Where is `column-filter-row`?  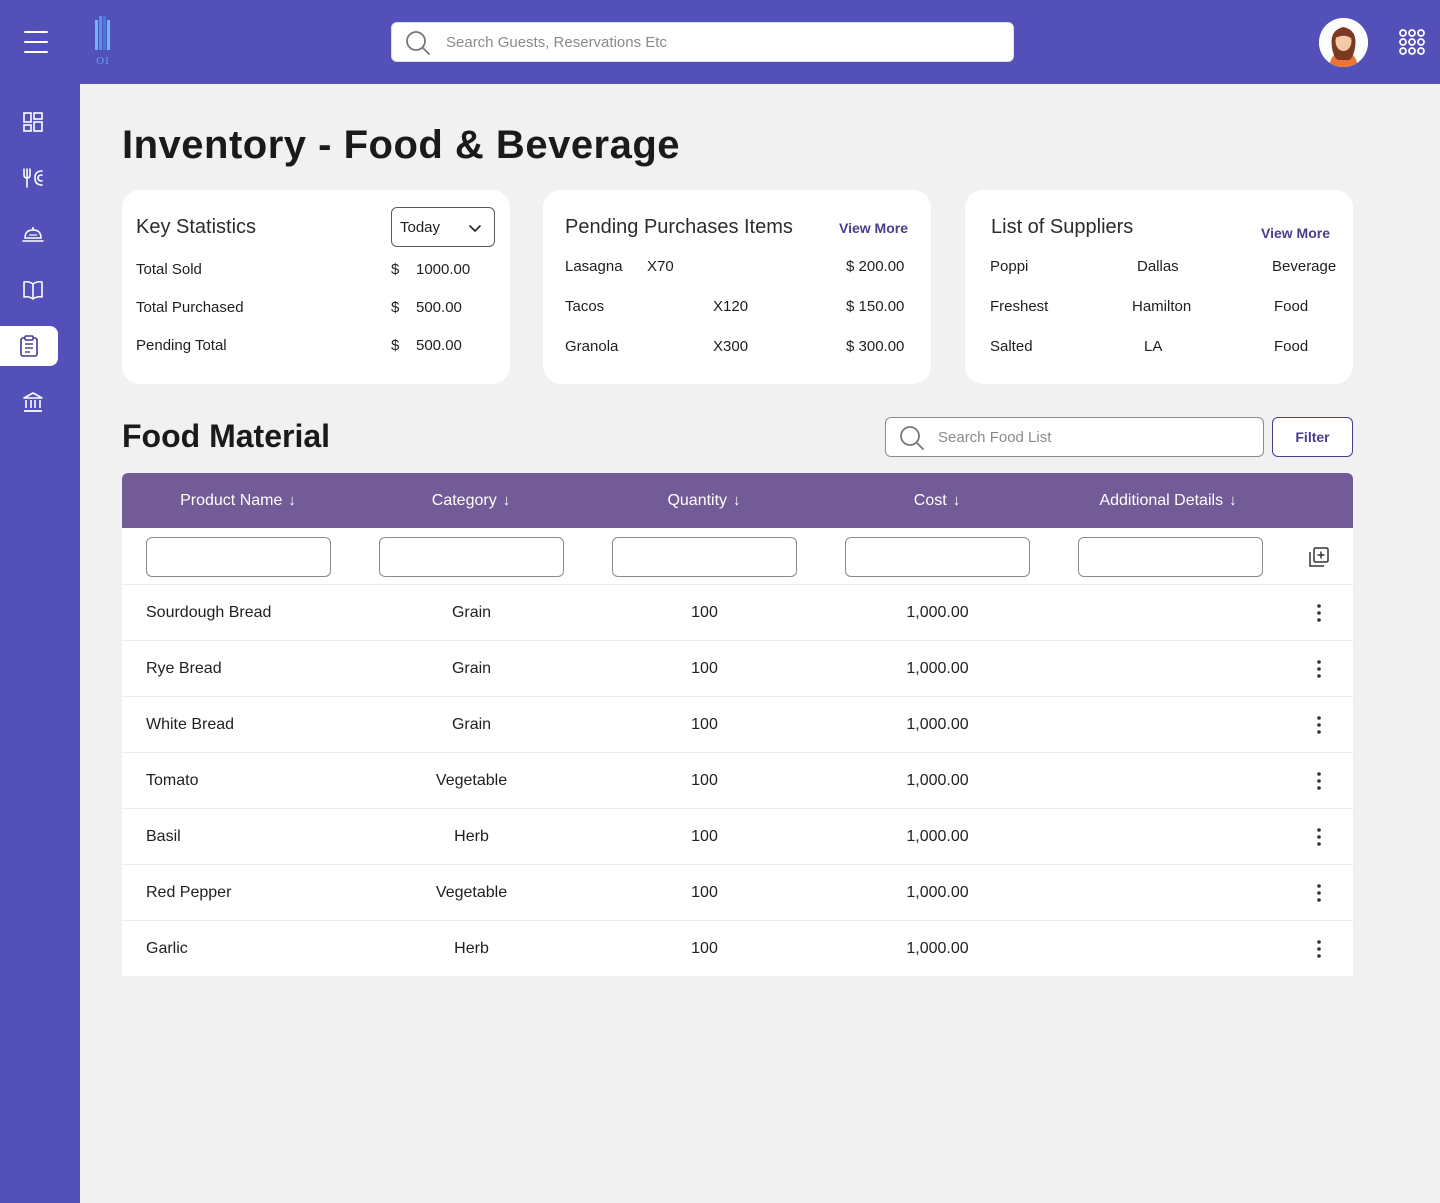 column-filter-row is located at coordinates (737, 556).